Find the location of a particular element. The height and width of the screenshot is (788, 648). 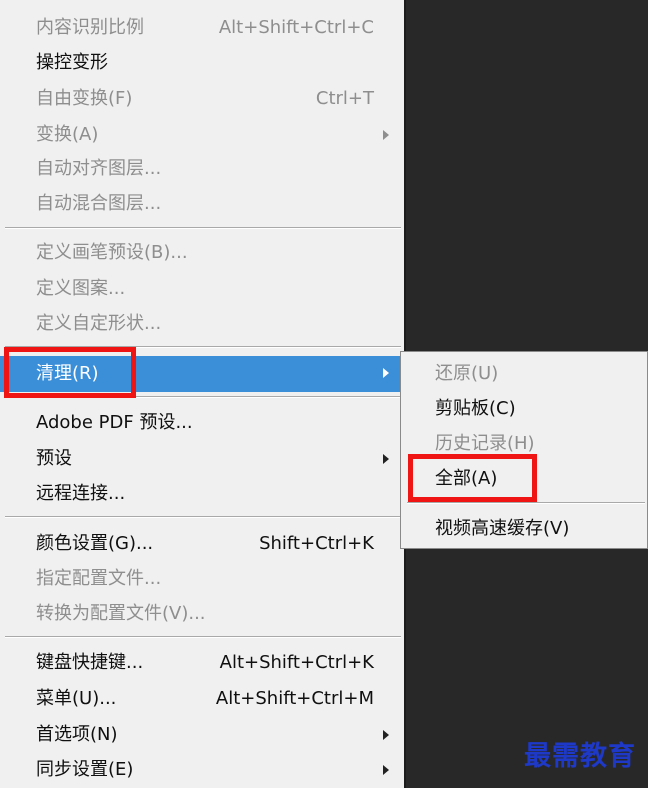

menu-item-label: 变换(A) is located at coordinates (67, 134).